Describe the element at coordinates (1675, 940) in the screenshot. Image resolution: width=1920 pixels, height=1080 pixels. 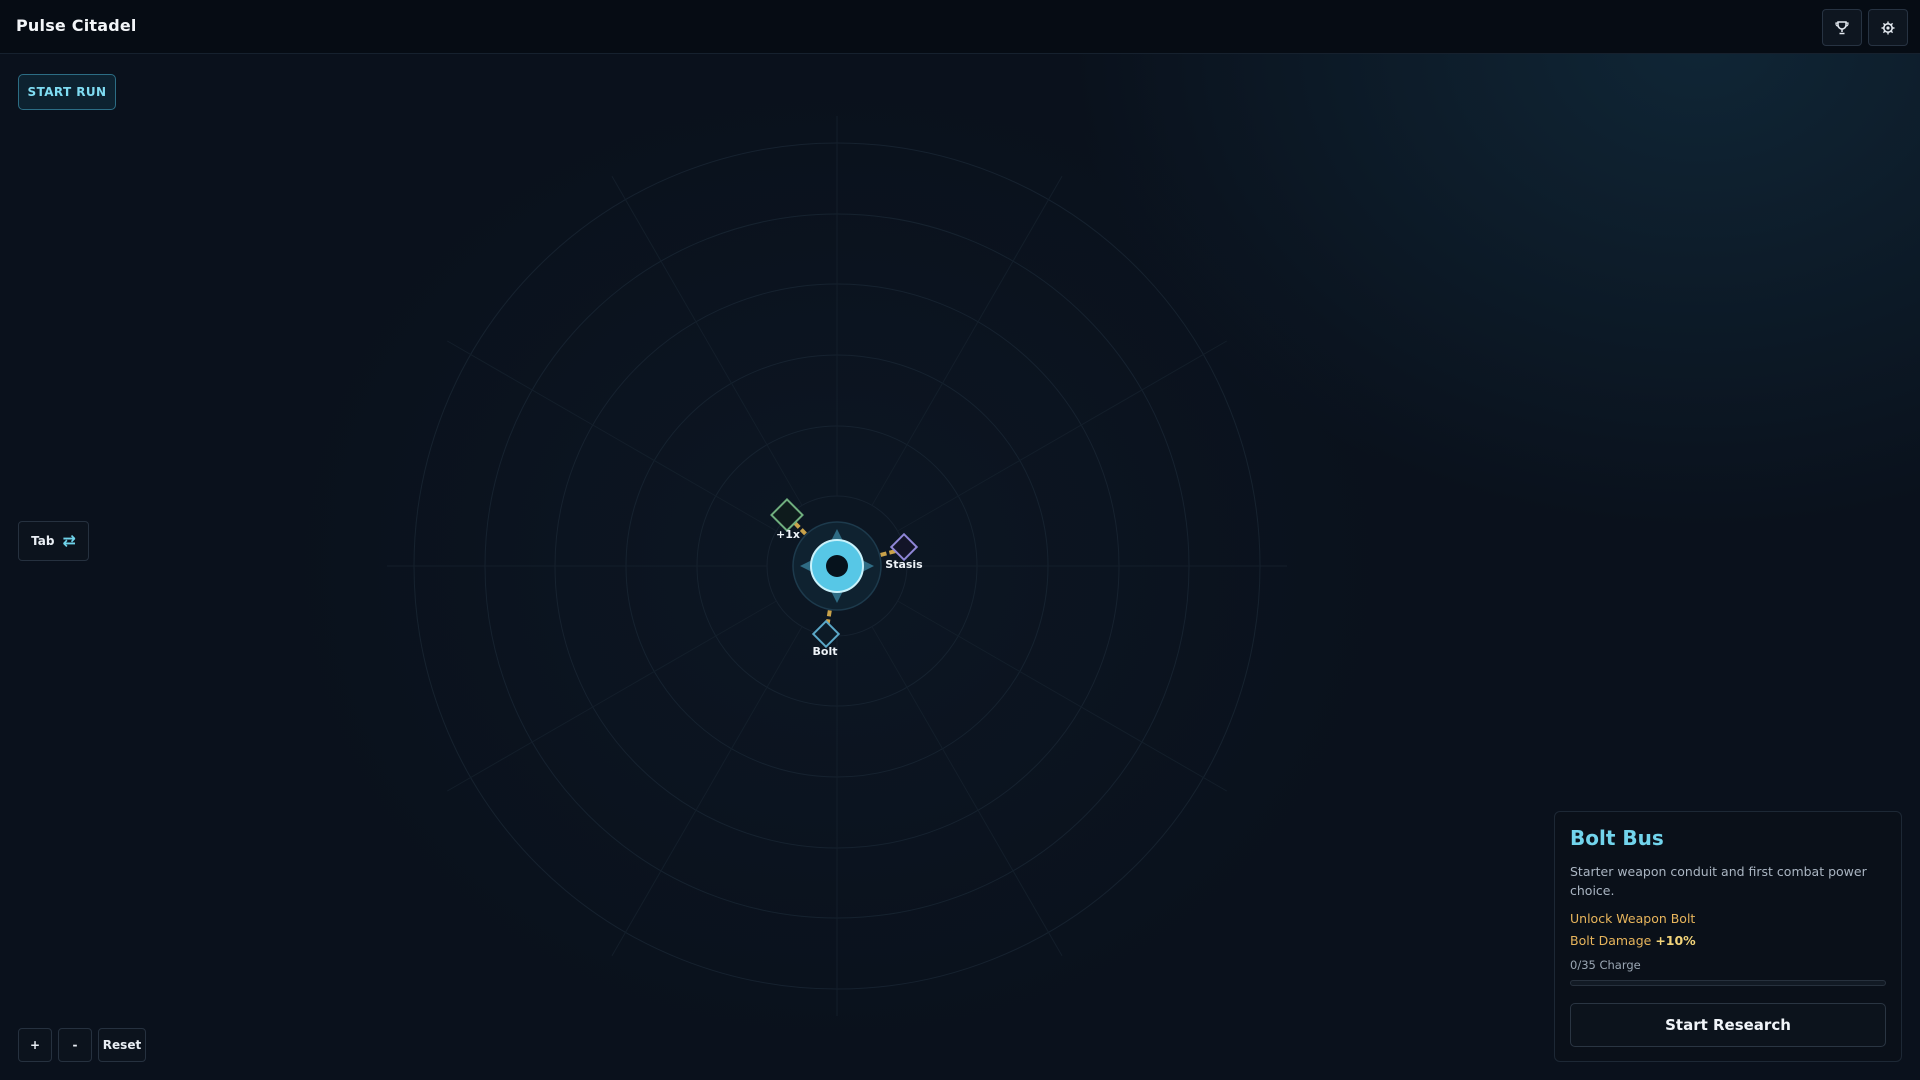
I see `research-stat-value: +10%` at that location.